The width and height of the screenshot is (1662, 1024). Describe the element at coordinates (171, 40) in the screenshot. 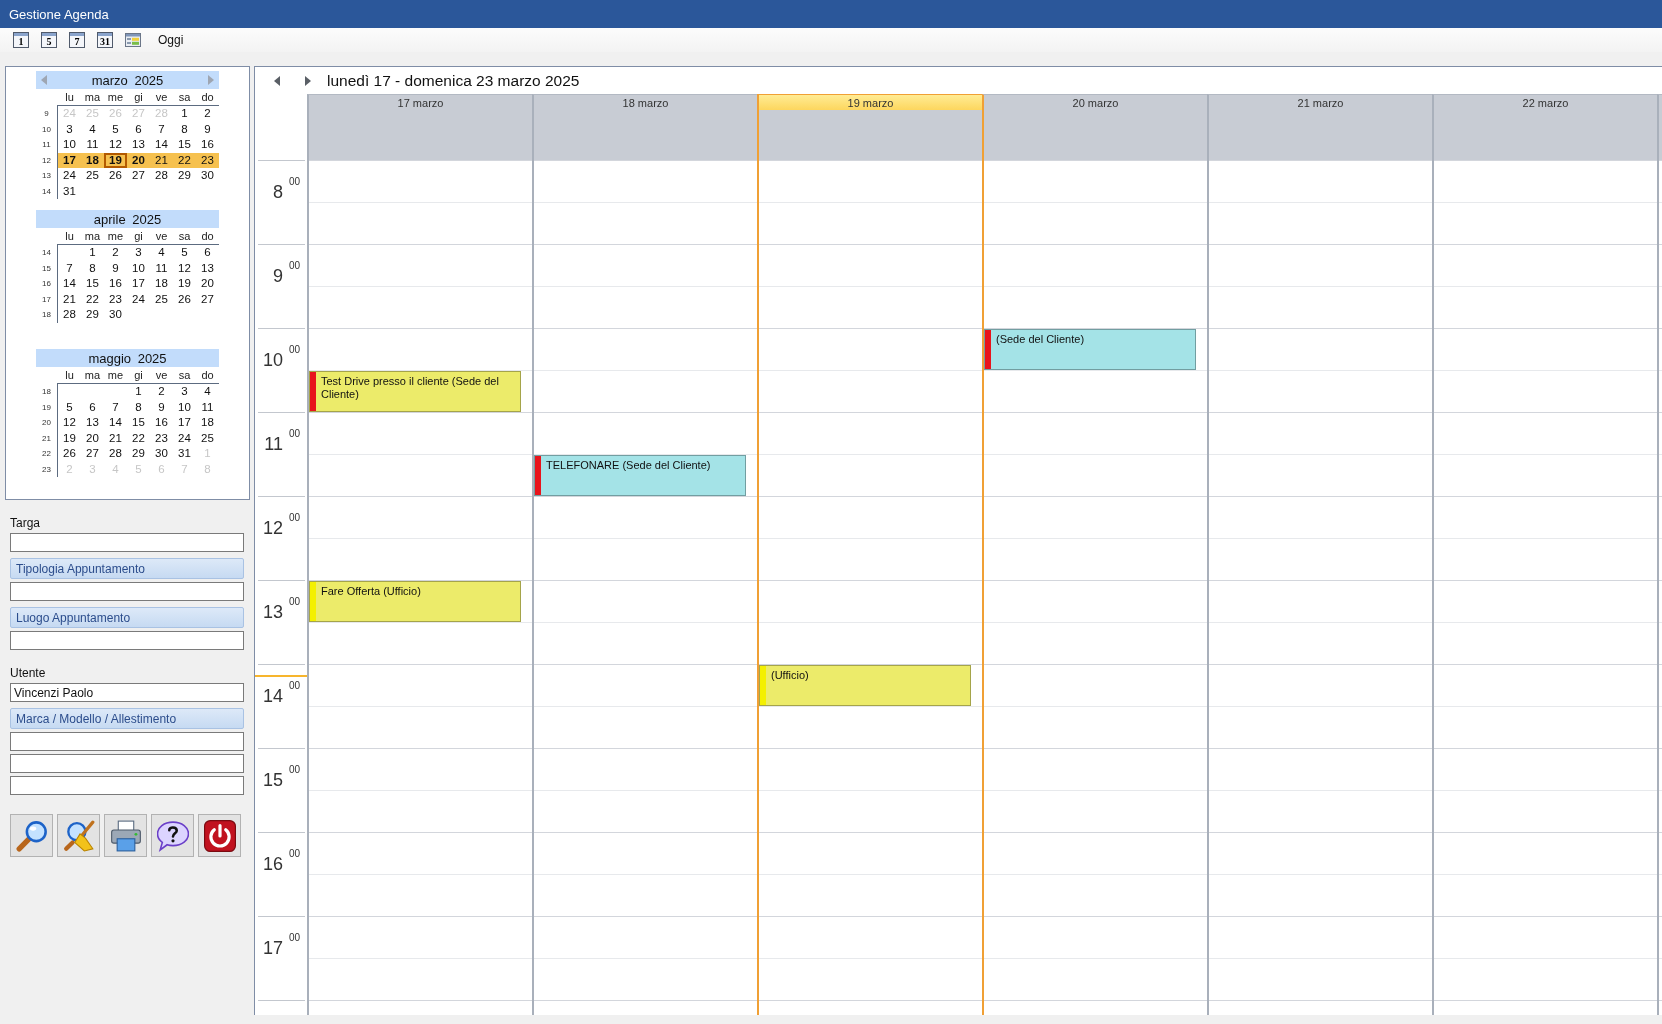

I see `today-button: Oggi` at that location.